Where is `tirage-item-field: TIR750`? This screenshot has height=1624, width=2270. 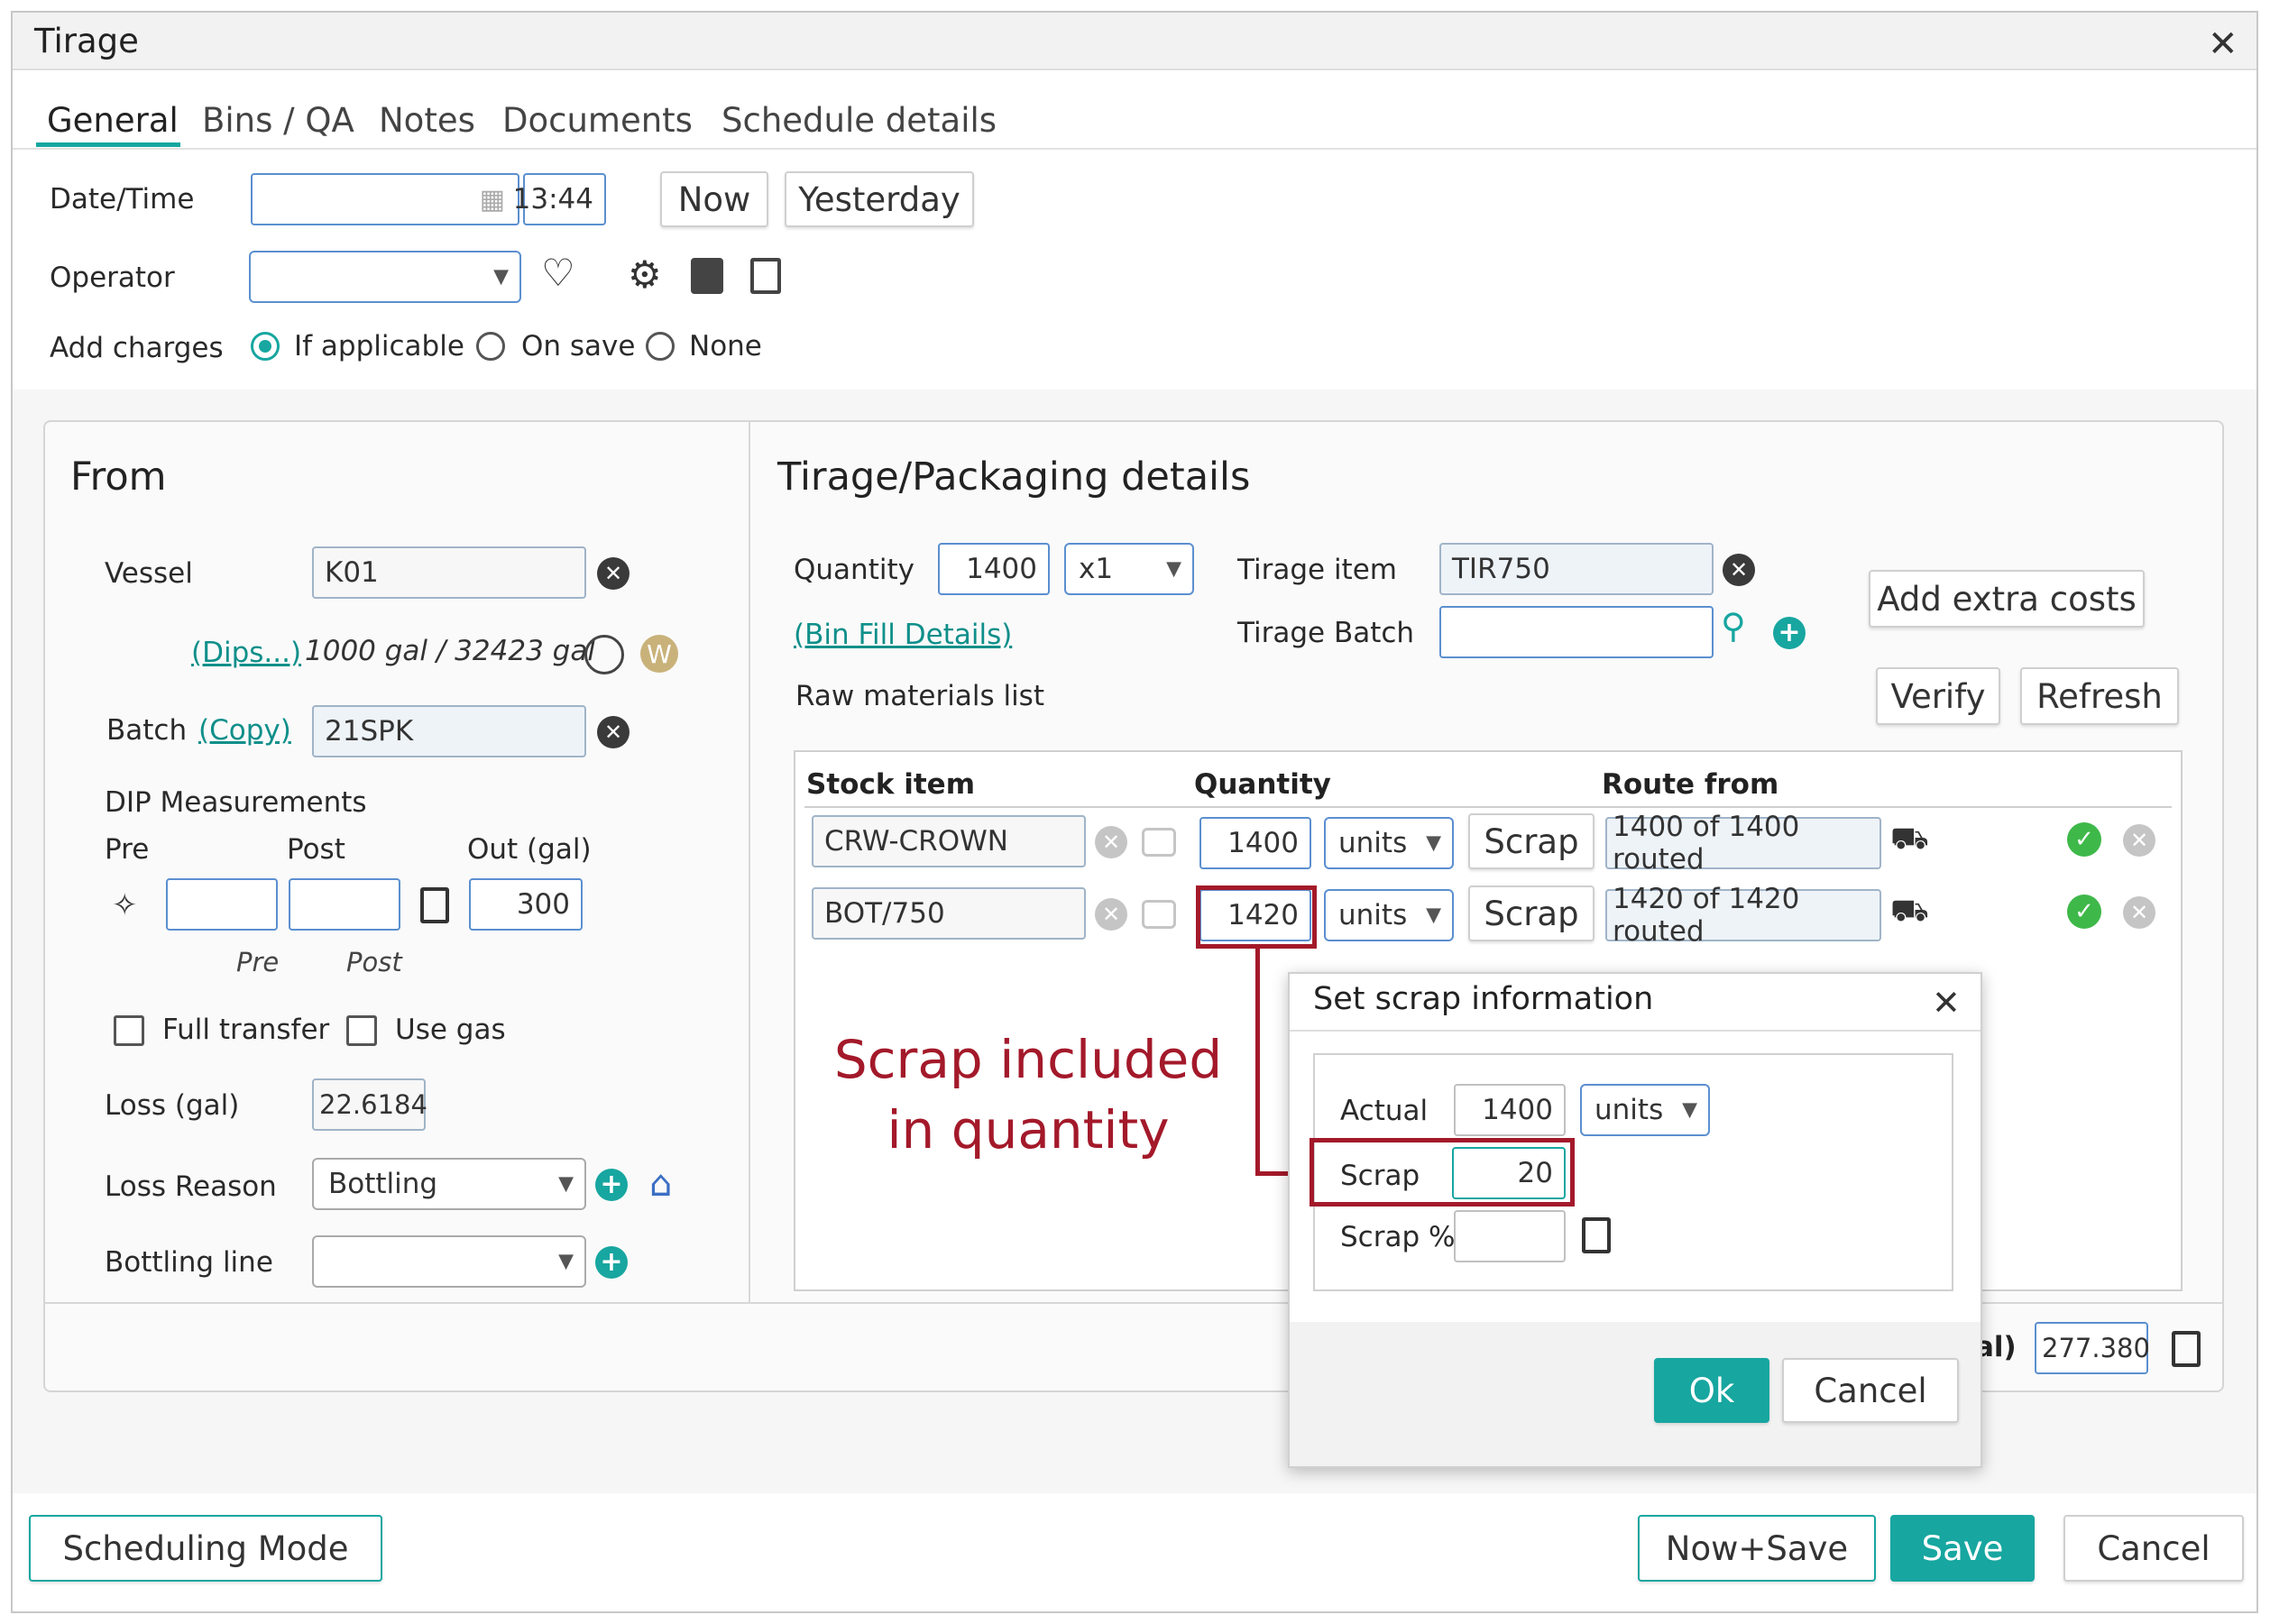
tirage-item-field: TIR750 is located at coordinates (1576, 569).